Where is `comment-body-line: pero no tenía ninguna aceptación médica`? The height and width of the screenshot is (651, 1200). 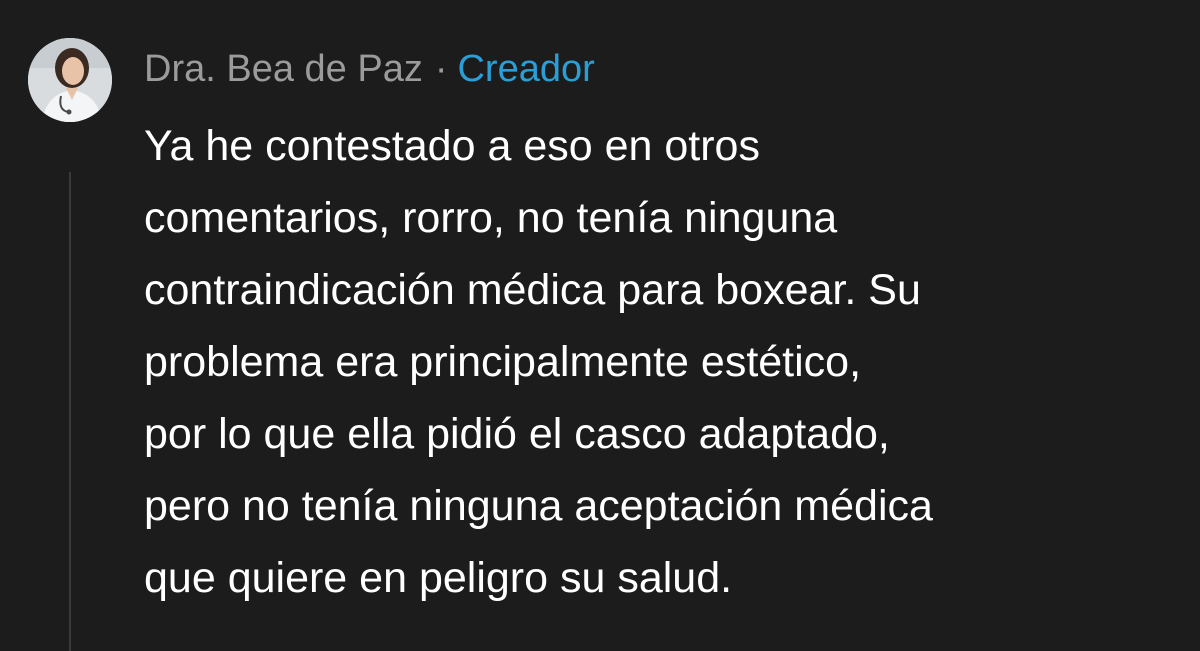 comment-body-line: pero no tenía ninguna aceptación médica is located at coordinates (538, 506).